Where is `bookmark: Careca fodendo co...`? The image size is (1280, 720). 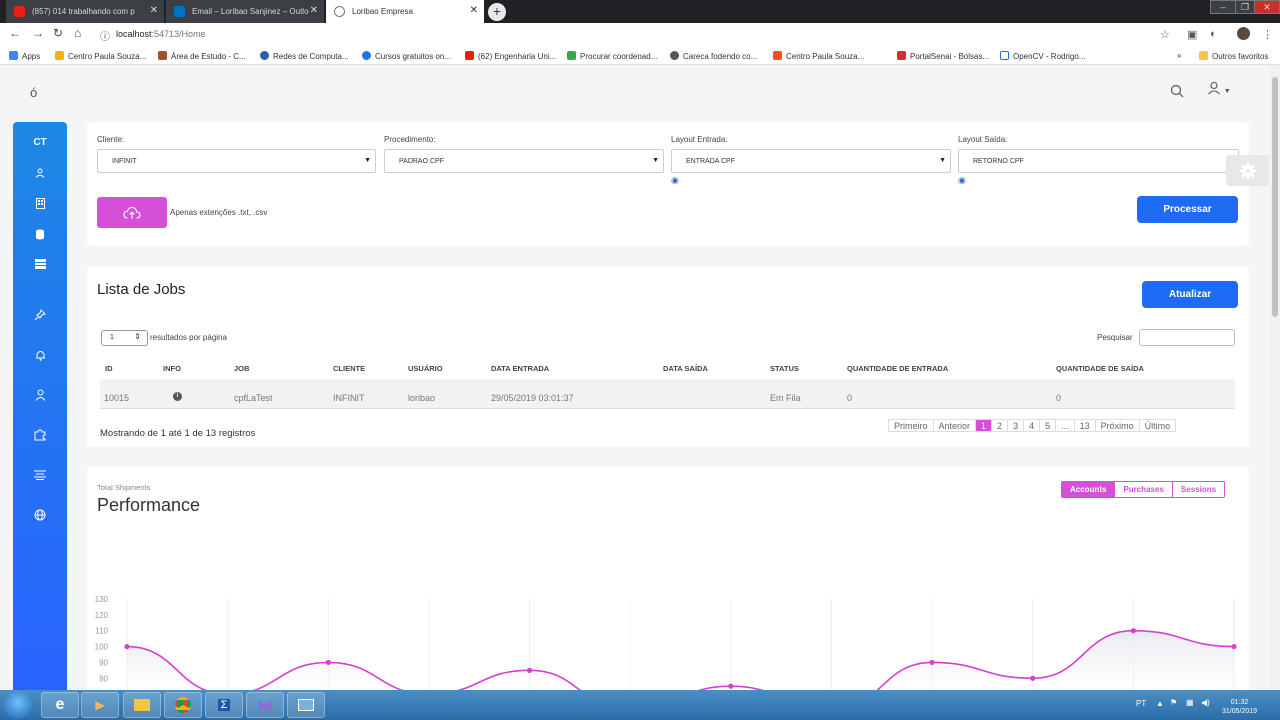 bookmark: Careca fodendo co... is located at coordinates (713, 56).